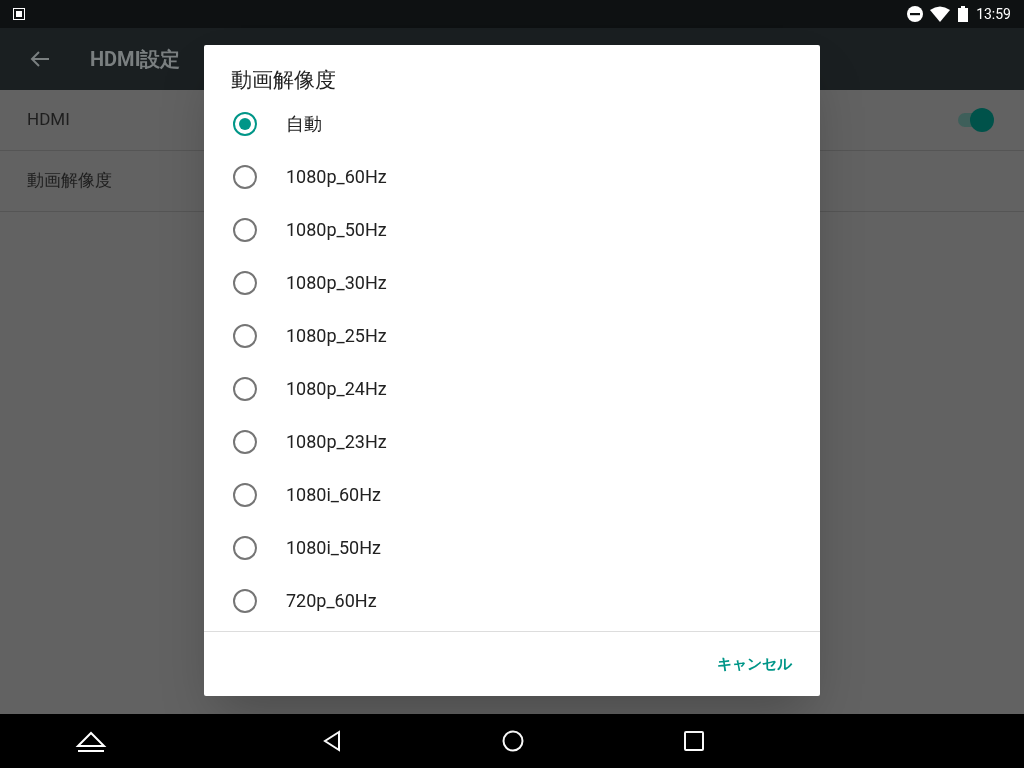 This screenshot has height=768, width=1024. I want to click on back-triangle-icon, so click(332, 741).